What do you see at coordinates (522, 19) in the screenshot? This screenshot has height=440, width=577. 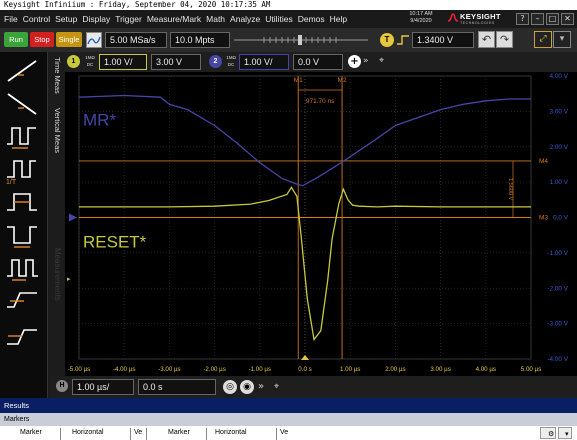 I see `help-window-button: ?` at bounding box center [522, 19].